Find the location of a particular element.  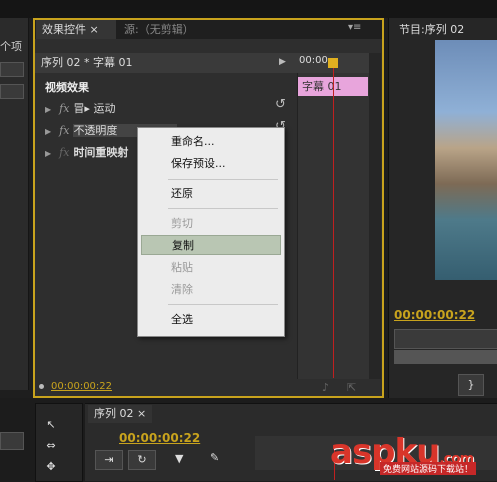

panel-menu-icon: ▾≡ is located at coordinates (354, 27).